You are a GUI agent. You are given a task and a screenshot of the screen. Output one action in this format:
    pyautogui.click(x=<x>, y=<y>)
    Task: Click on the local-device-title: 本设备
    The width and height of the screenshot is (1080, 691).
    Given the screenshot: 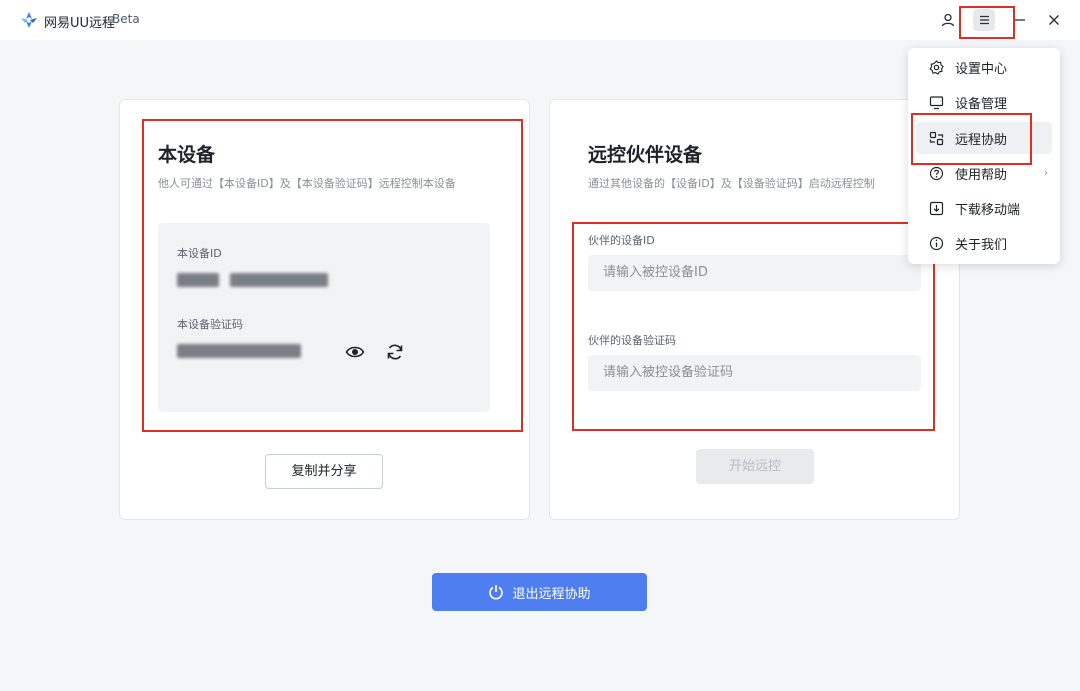 What is the action you would take?
    pyautogui.click(x=187, y=155)
    